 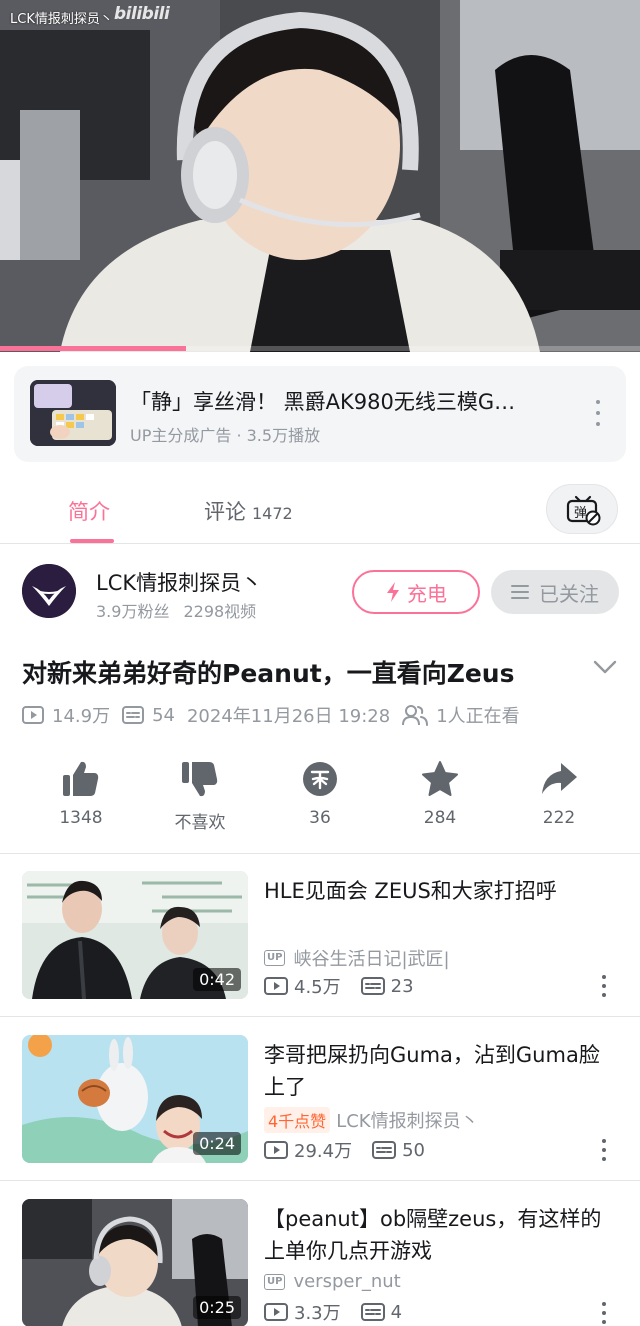 I want to click on video-duration: 0:25, so click(x=217, y=1307).